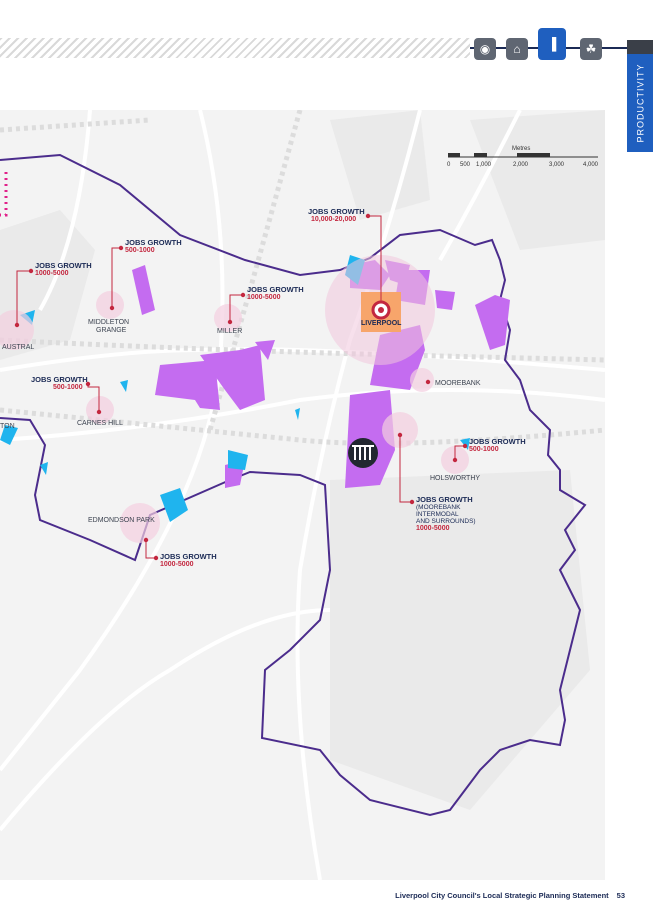 This screenshot has width=653, height=923. I want to click on place-middleton-2: GRANGE, so click(111, 330).